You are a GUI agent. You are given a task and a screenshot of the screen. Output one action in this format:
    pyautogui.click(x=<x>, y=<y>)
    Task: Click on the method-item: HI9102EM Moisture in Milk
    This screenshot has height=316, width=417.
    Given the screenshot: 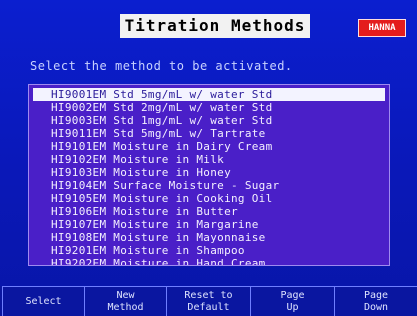 What is the action you would take?
    pyautogui.click(x=209, y=159)
    